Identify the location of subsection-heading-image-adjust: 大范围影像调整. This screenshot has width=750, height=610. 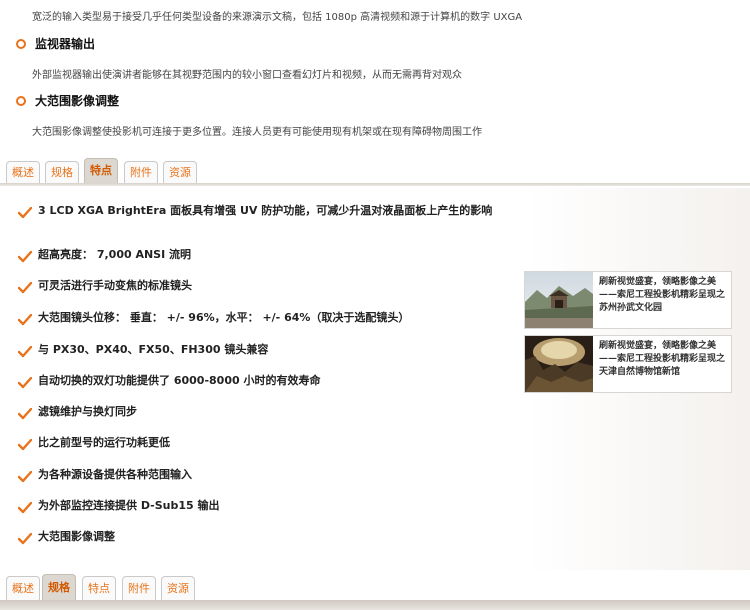
(67, 100).